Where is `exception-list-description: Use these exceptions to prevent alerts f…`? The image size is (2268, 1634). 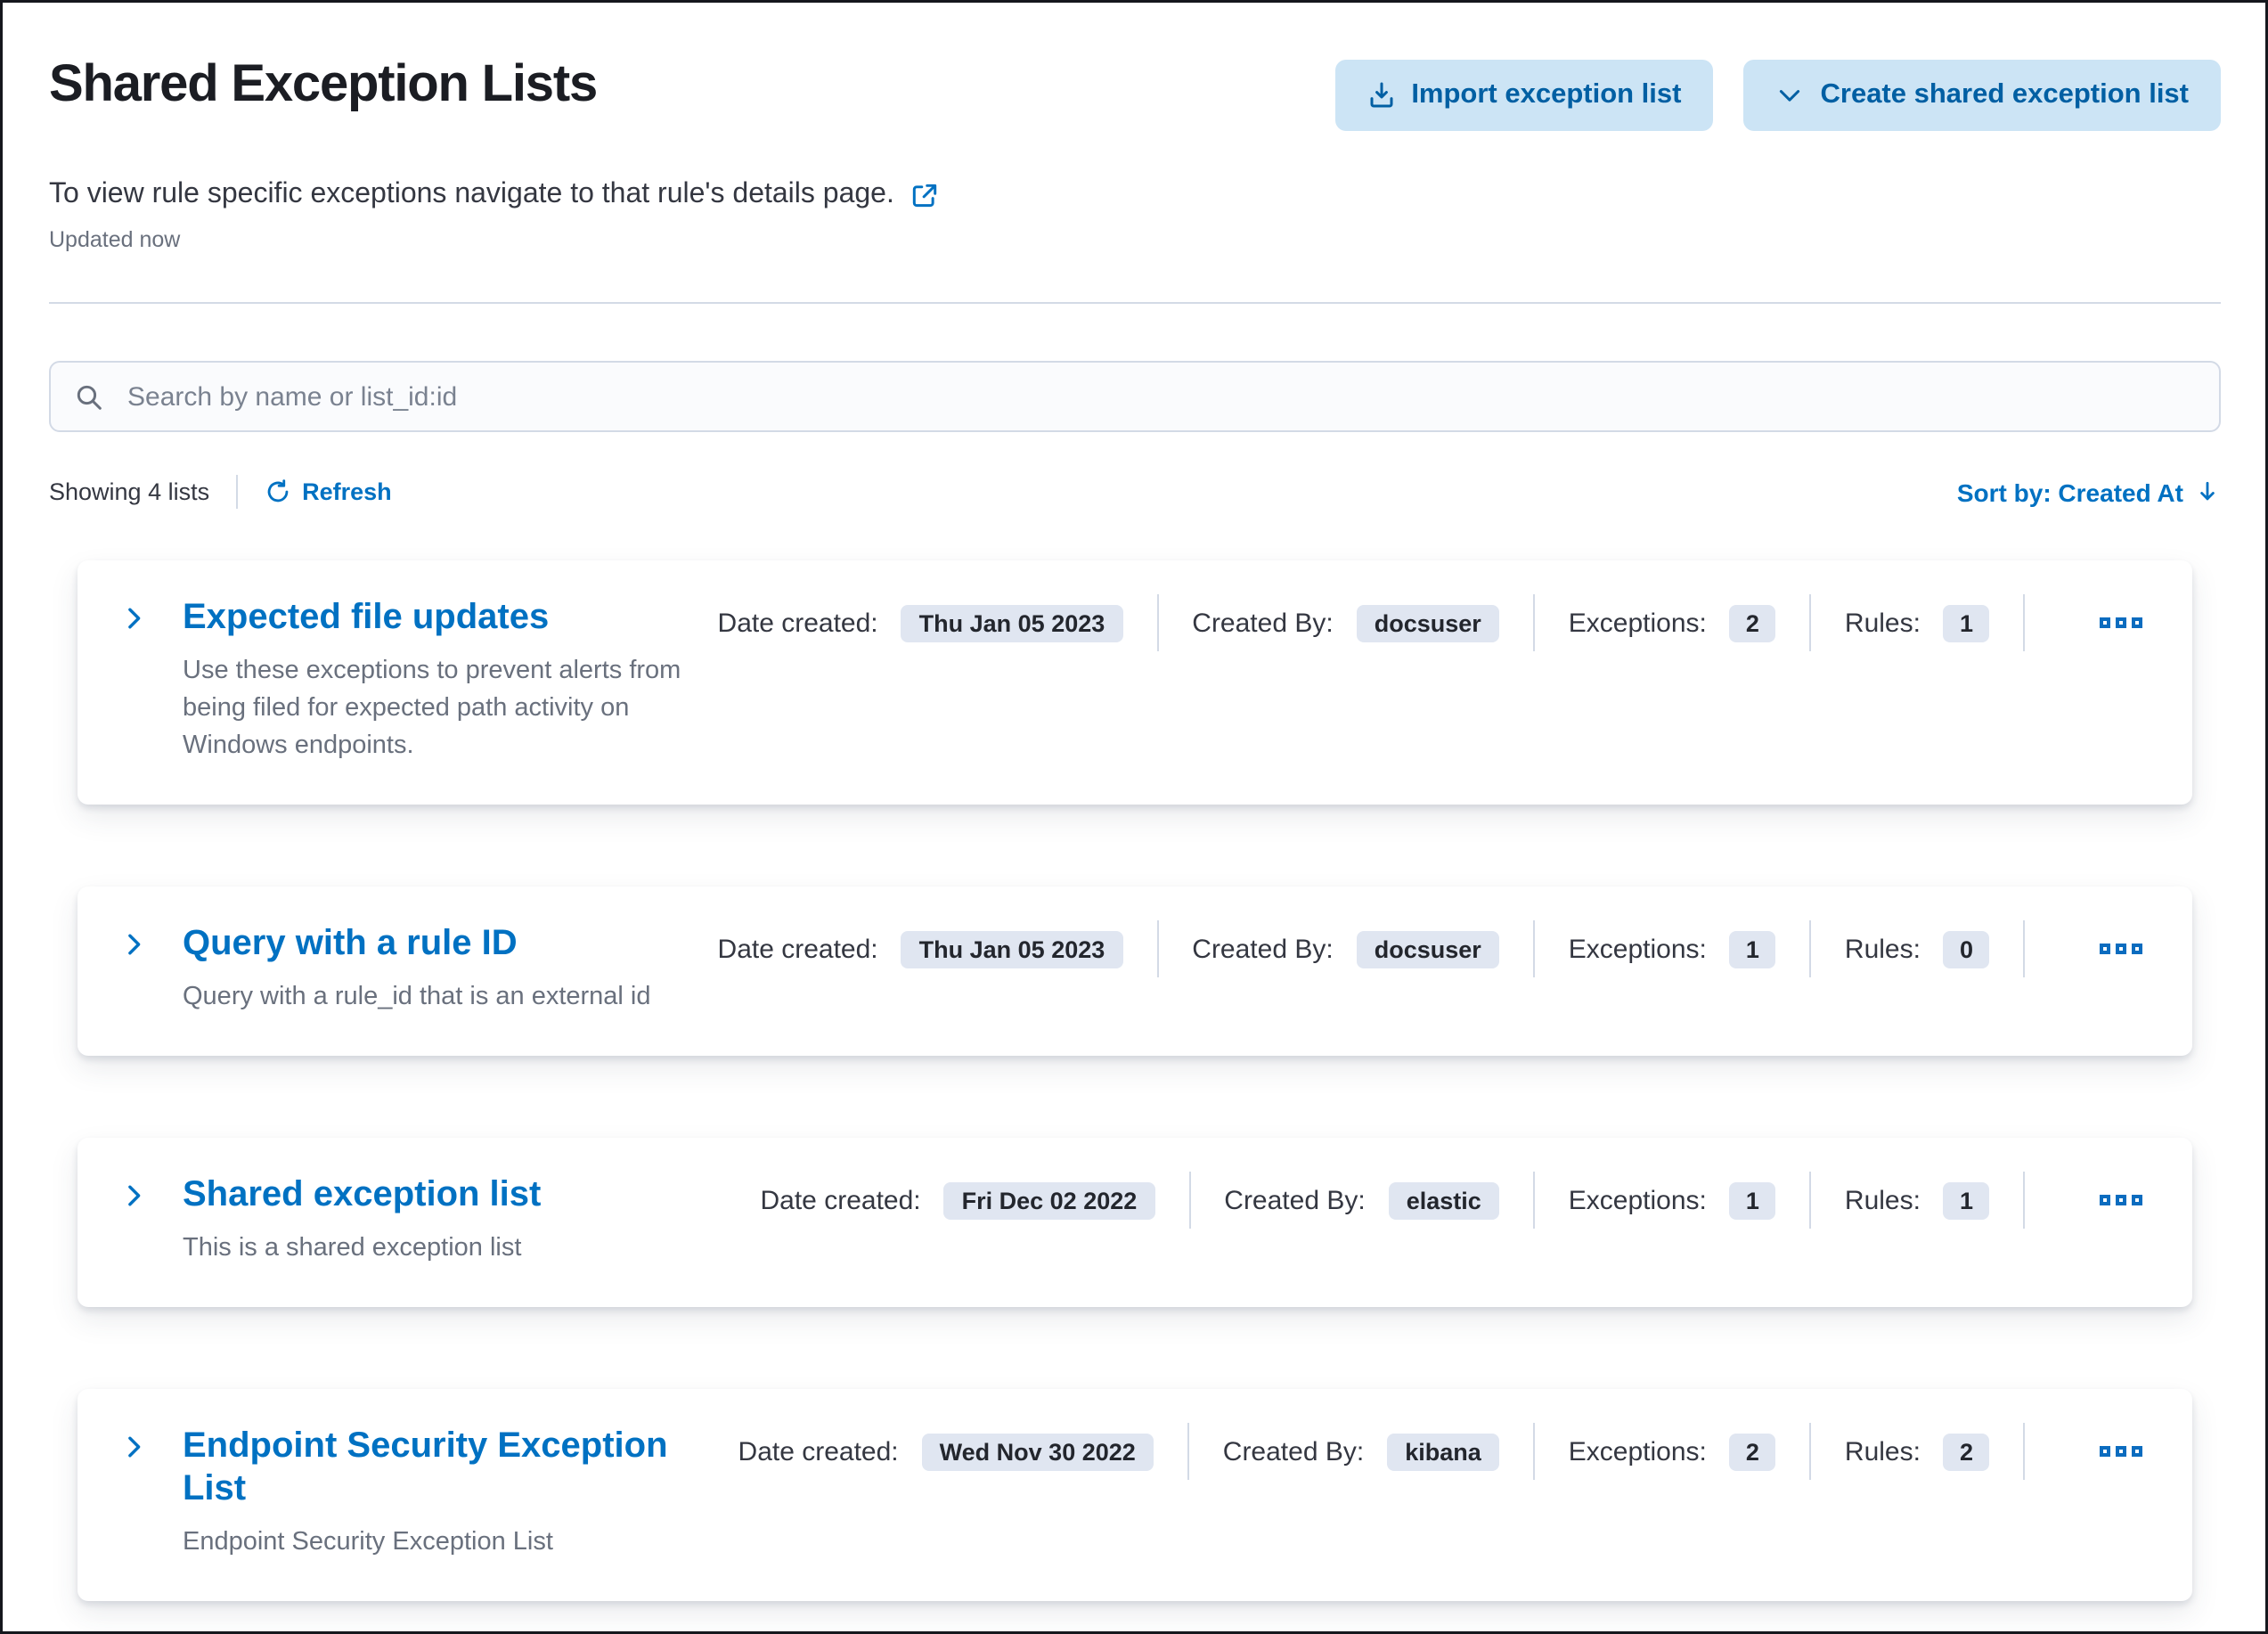
exception-list-description: Use these exceptions to prevent alerts f… is located at coordinates (432, 709).